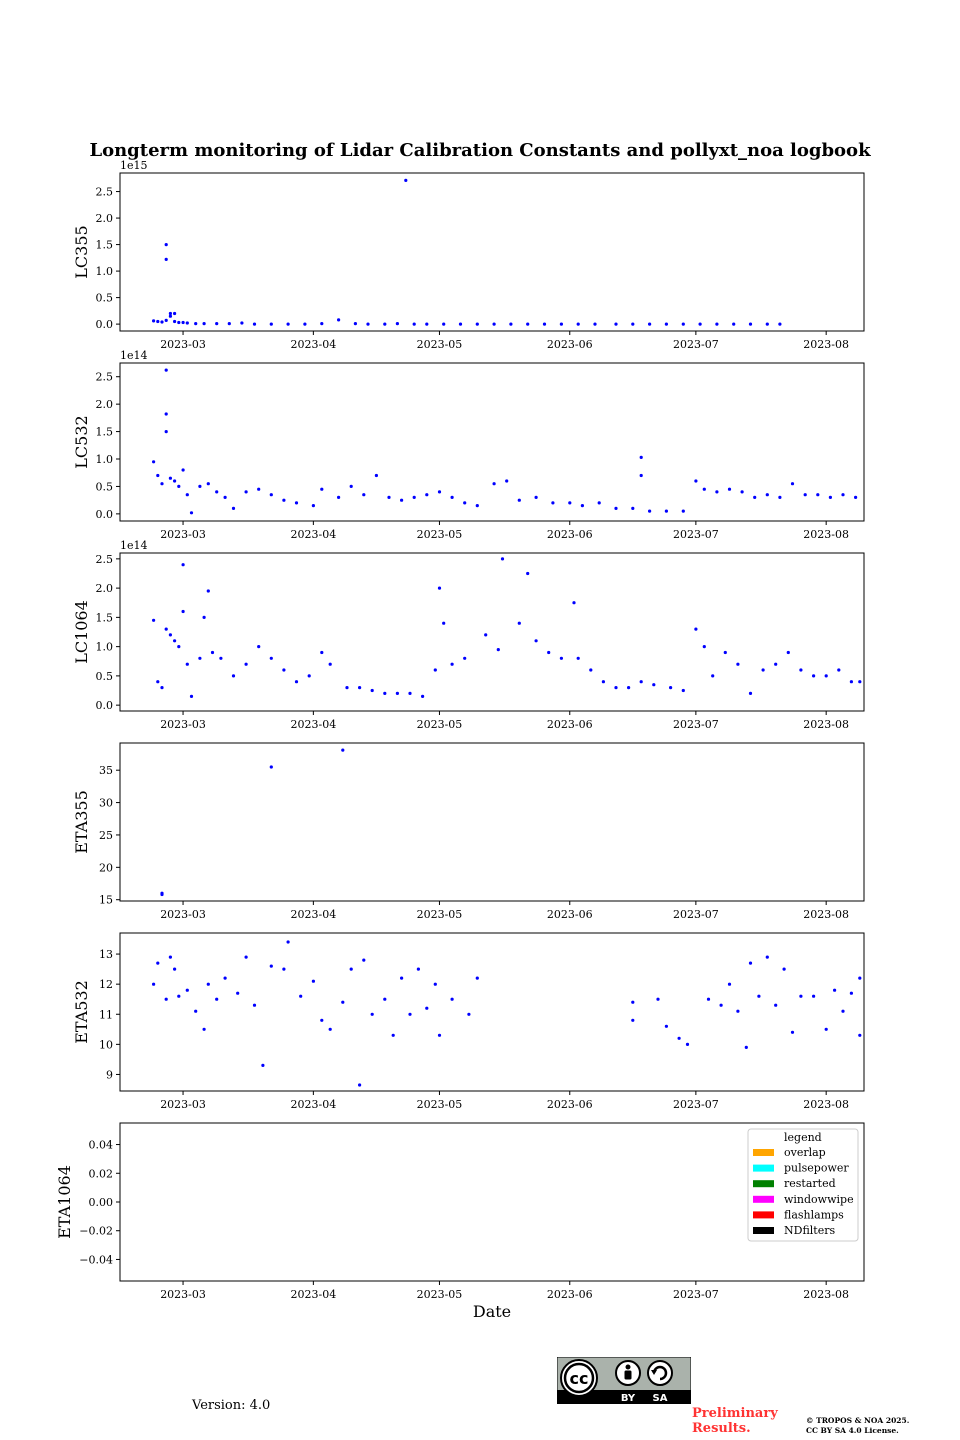 This screenshot has width=960, height=1440. What do you see at coordinates (826, 914) in the screenshot?
I see `x-tick-label: 2023-08` at bounding box center [826, 914].